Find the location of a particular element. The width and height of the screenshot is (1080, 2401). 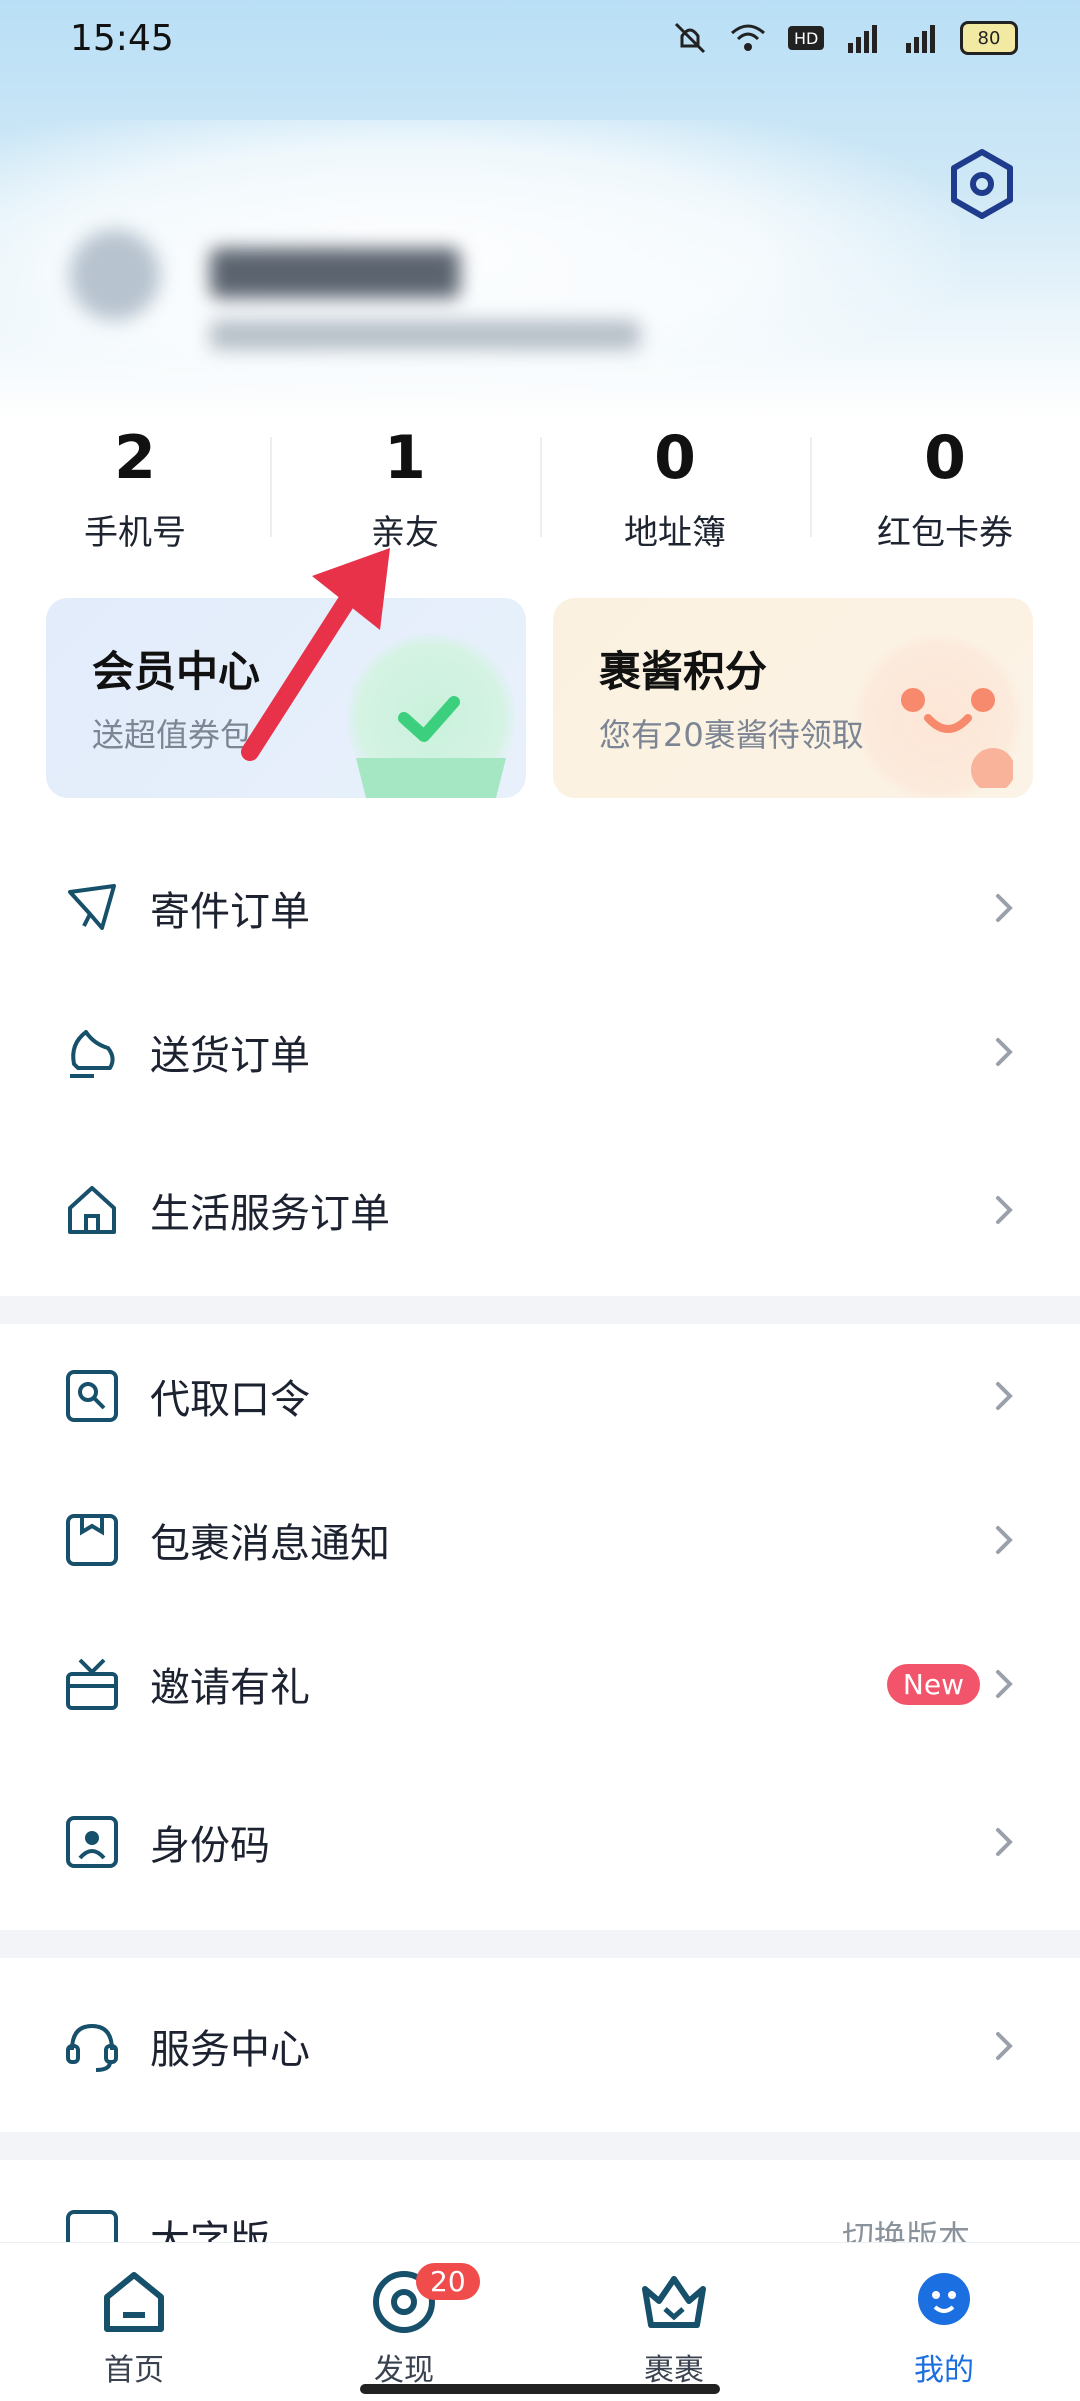

signal-icon is located at coordinates (862, 39).